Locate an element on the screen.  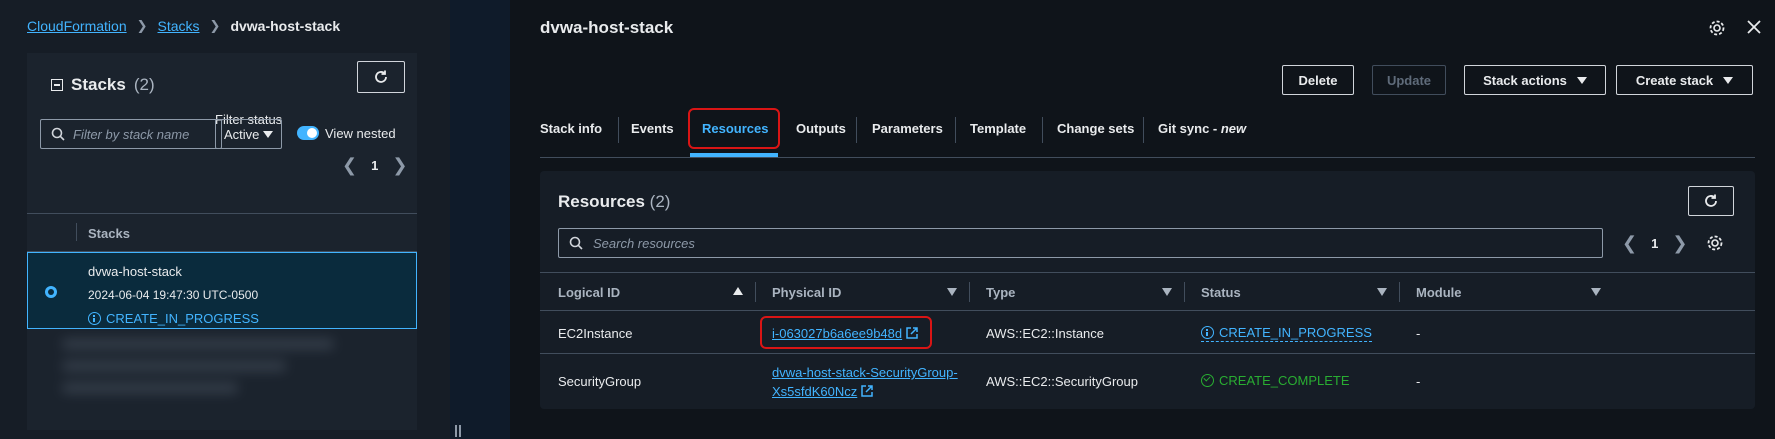
stacks-count: (2) is located at coordinates (144, 84).